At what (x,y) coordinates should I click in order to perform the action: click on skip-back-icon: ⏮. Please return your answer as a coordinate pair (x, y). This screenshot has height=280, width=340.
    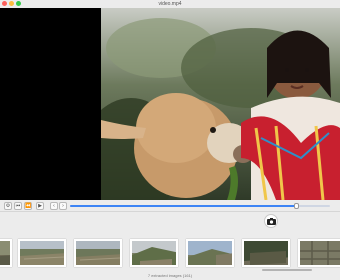
    Looking at the image, I should click on (18, 206).